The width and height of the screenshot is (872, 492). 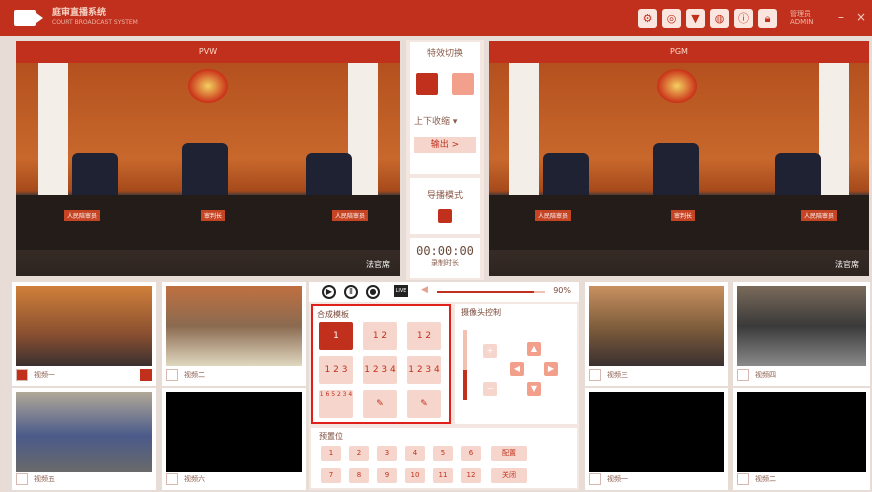 What do you see at coordinates (490, 351) in the screenshot?
I see `zoom-in-button: +` at bounding box center [490, 351].